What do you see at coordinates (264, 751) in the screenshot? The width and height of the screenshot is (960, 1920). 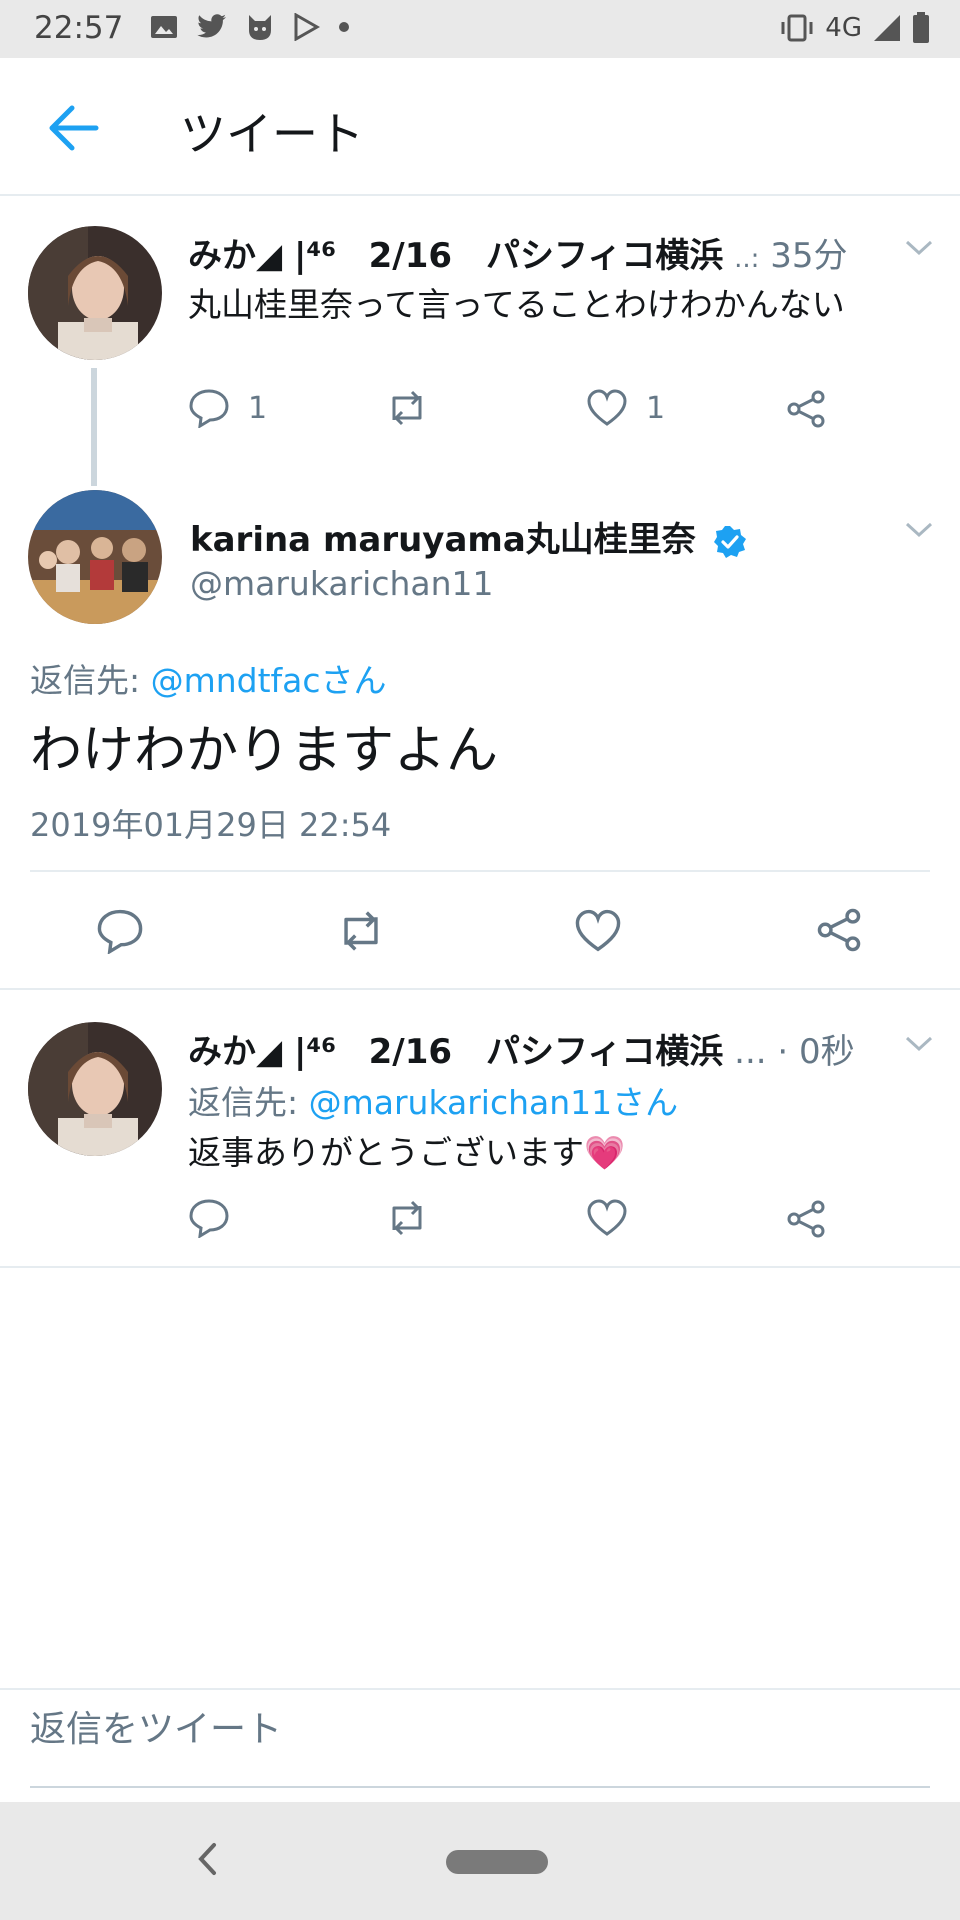 I see `tweet-text: わけわかりますよん` at bounding box center [264, 751].